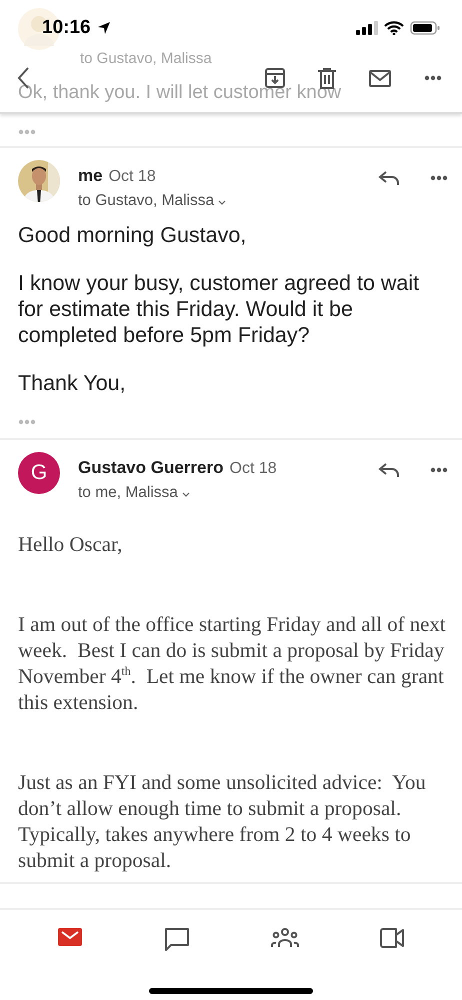 Image resolution: width=462 pixels, height=1000 pixels. What do you see at coordinates (72, 383) in the screenshot?
I see `body-paragraph: Thank You,` at bounding box center [72, 383].